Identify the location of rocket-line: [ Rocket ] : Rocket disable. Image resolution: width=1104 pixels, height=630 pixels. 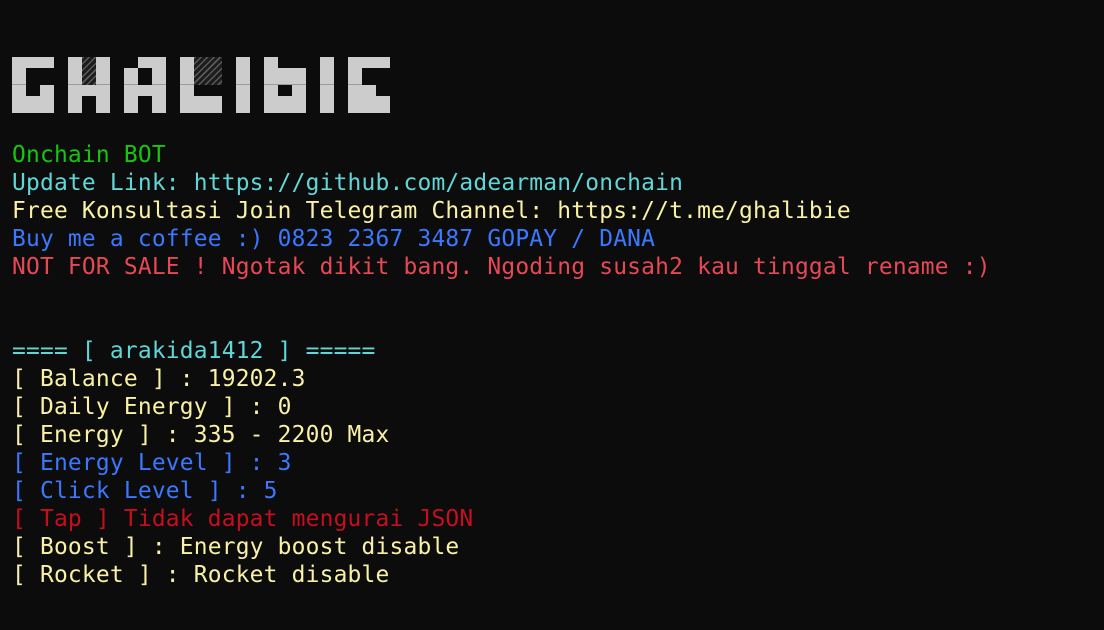
(201, 575).